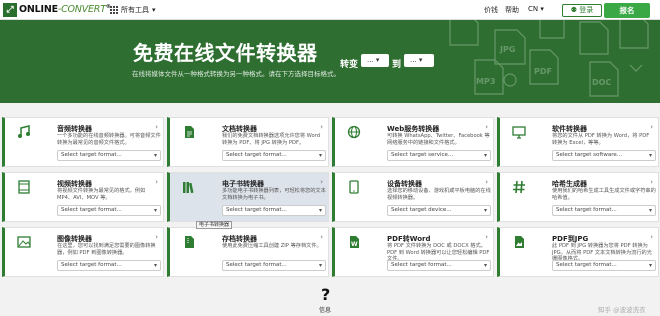  What do you see at coordinates (507, 49) in the screenshot?
I see `deco-label-jpg: JPG` at bounding box center [507, 49].